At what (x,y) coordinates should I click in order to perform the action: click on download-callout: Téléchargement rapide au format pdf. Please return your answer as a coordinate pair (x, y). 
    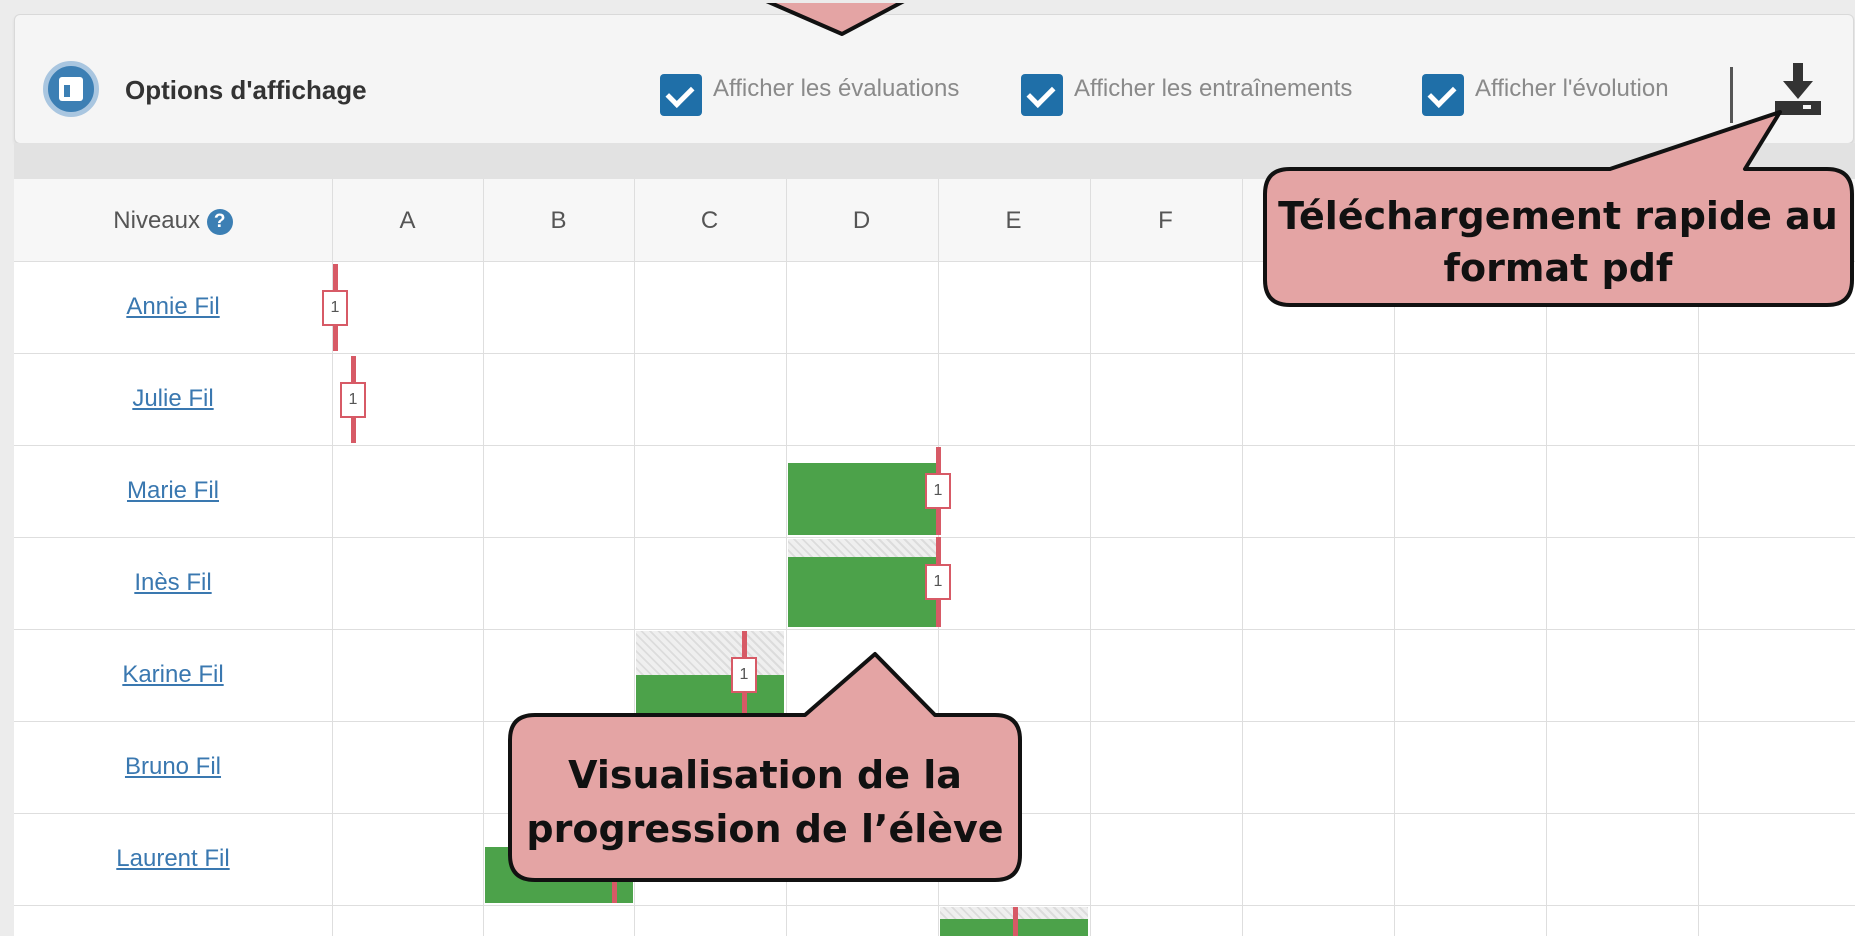
    Looking at the image, I should click on (1558, 242).